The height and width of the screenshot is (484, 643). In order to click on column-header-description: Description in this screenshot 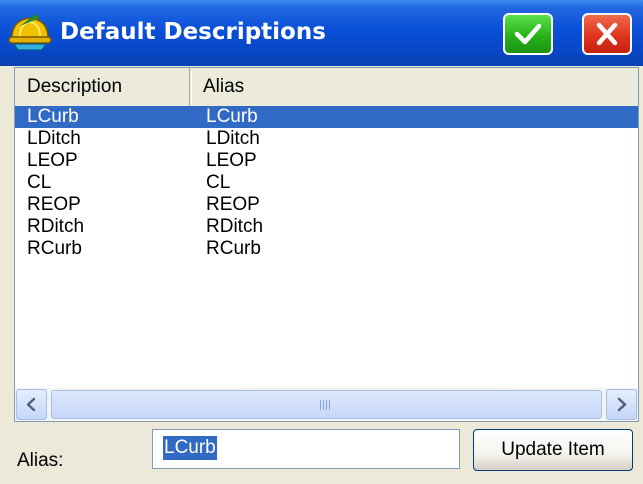, I will do `click(102, 87)`.